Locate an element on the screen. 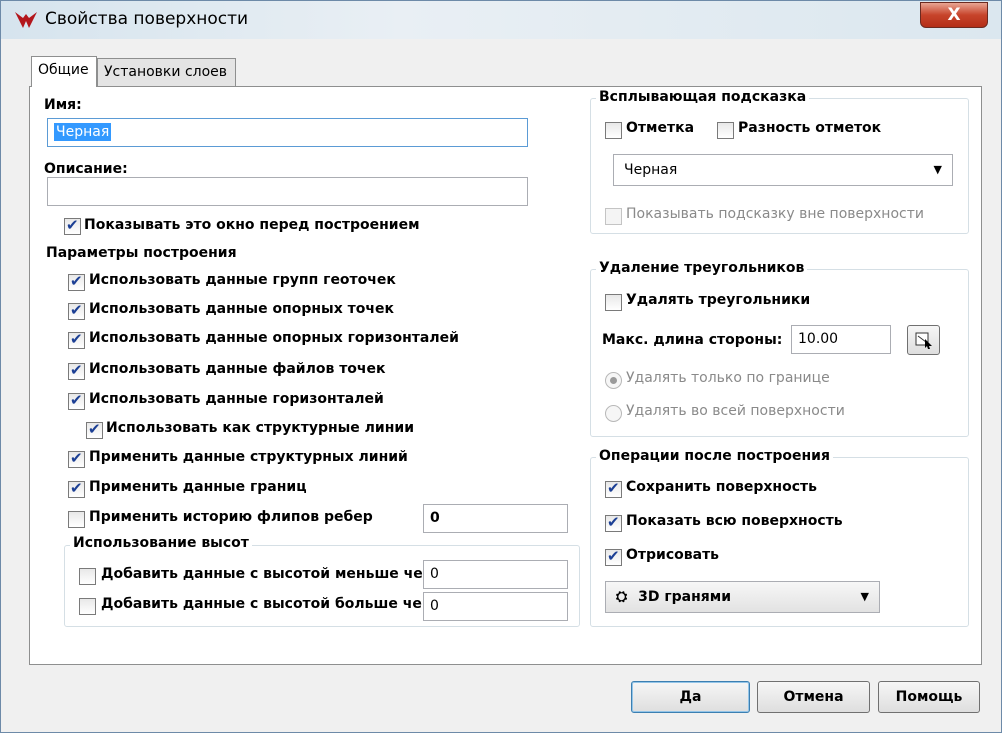  show-outside-label: Показывать подсказку вне поверхности is located at coordinates (775, 214).